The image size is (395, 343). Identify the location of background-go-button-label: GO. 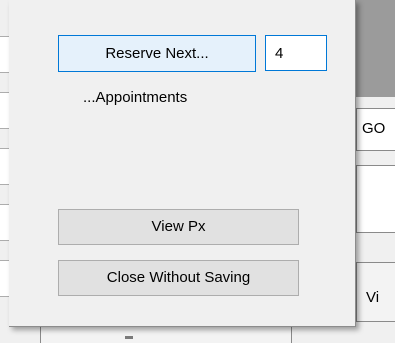
(374, 128).